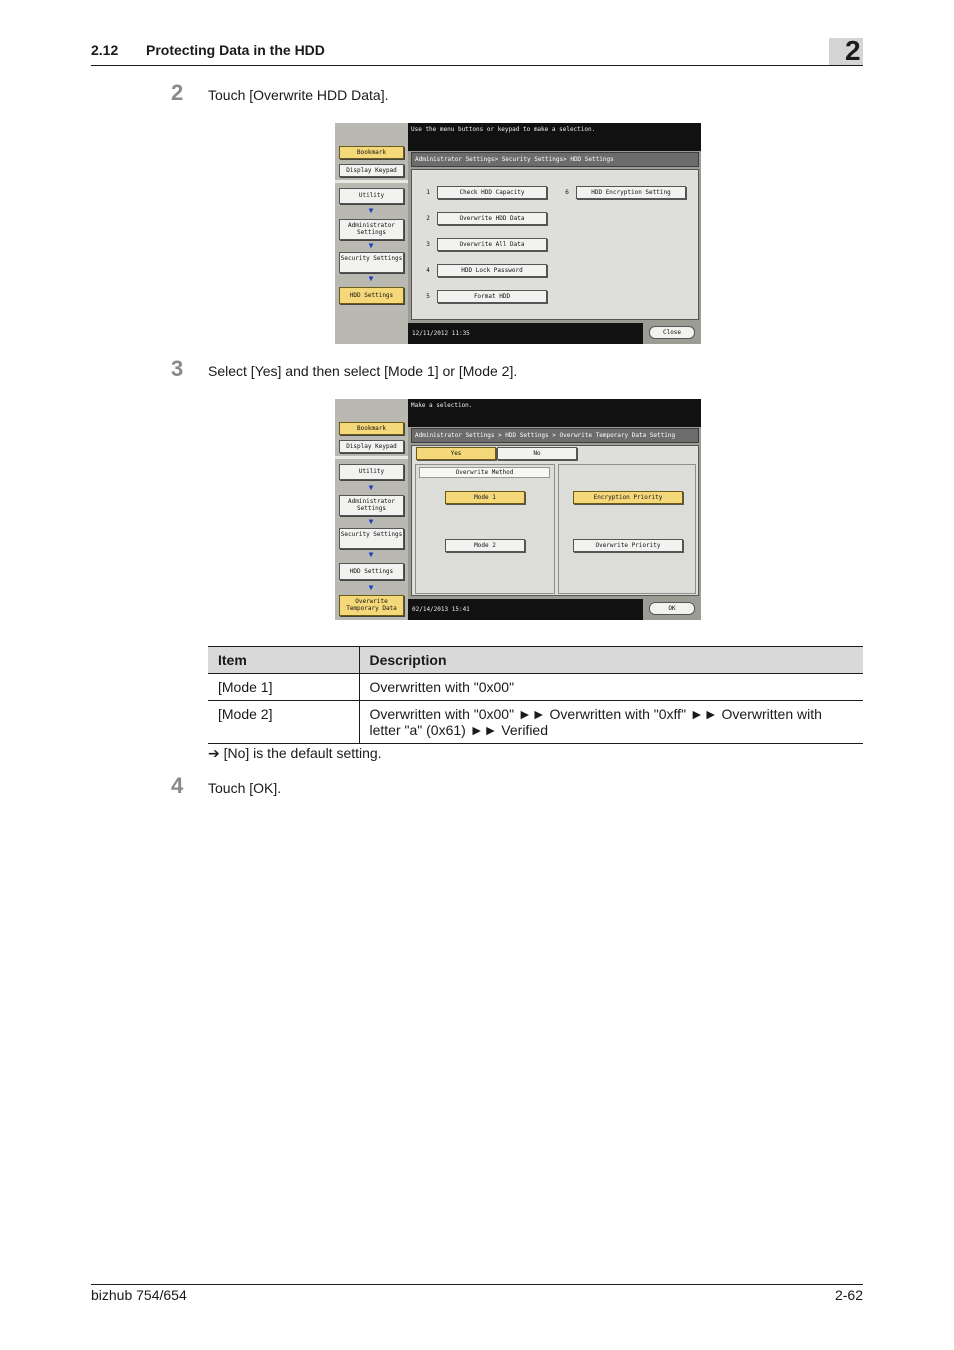 This screenshot has width=954, height=1350. I want to click on mode-2-button: Mode 2, so click(485, 545).